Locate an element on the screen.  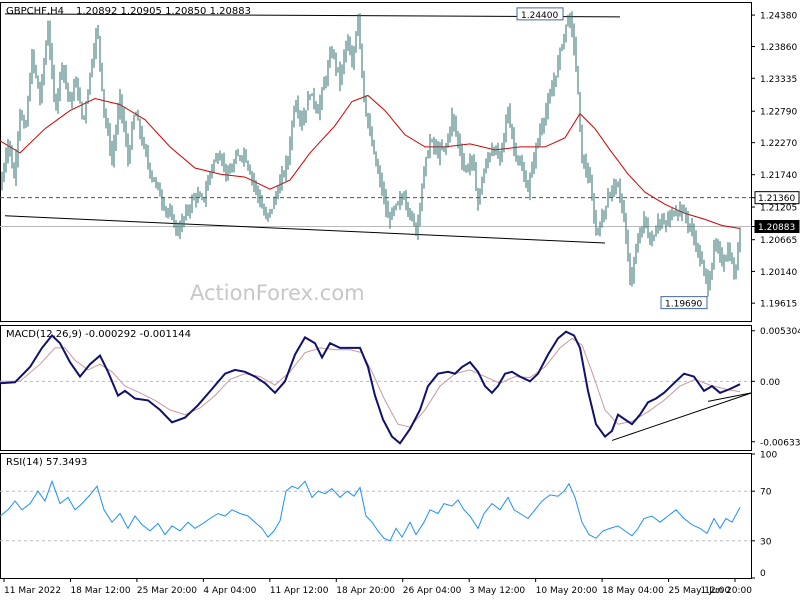
price-callout-label: 1.19690 is located at coordinates (683, 305).